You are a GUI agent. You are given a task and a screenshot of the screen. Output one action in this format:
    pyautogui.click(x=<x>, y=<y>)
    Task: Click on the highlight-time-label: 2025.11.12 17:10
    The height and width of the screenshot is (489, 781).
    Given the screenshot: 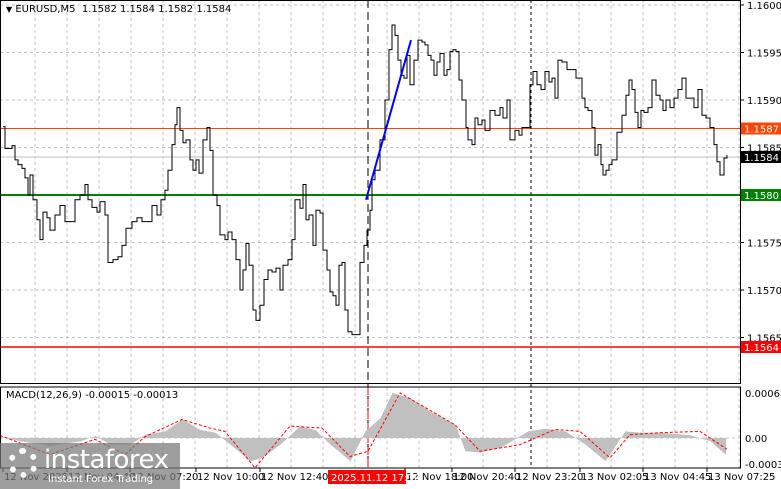 What is the action you would take?
    pyautogui.click(x=375, y=478)
    